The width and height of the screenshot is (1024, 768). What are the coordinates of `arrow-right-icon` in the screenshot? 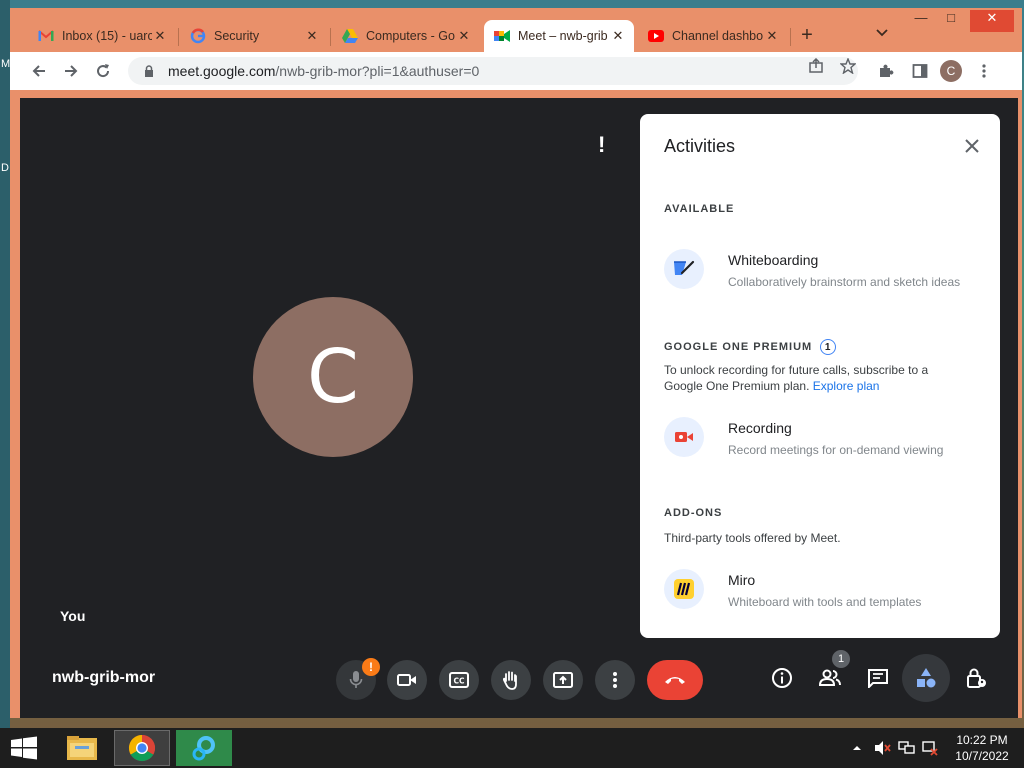 It's located at (71, 71).